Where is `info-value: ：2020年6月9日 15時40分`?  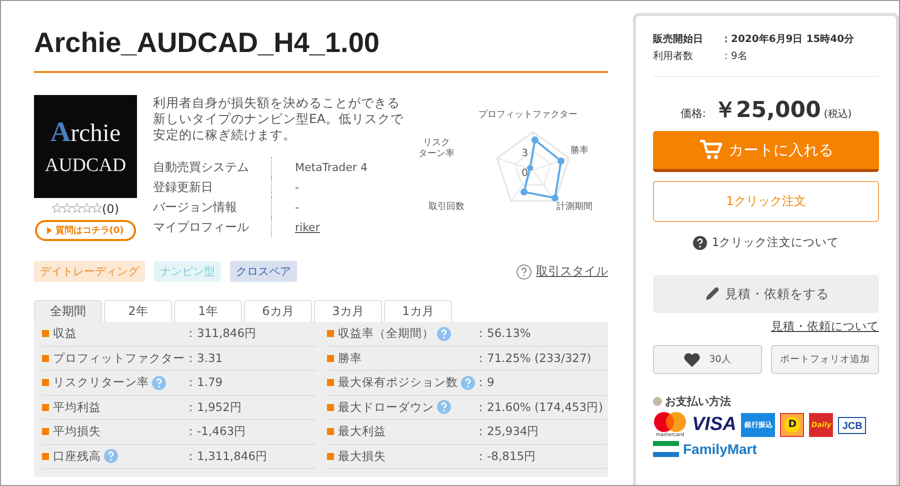 info-value: ：2020年6月9日 15時40分 is located at coordinates (787, 39).